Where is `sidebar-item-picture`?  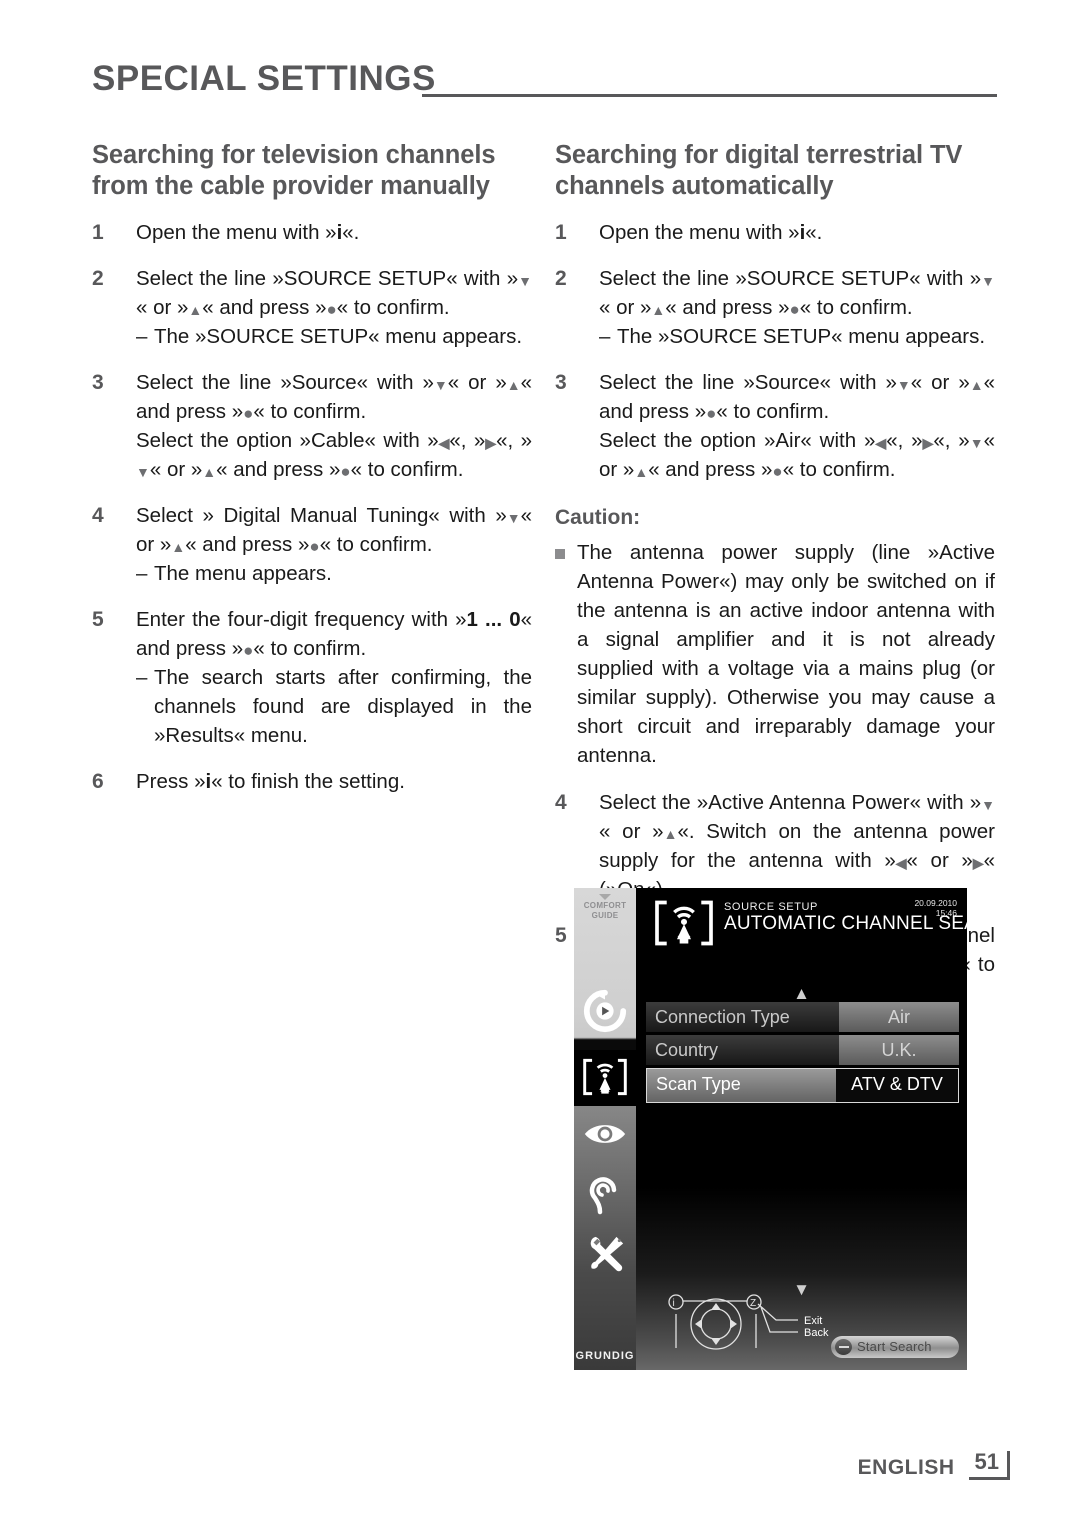
sidebar-item-picture is located at coordinates (605, 1136).